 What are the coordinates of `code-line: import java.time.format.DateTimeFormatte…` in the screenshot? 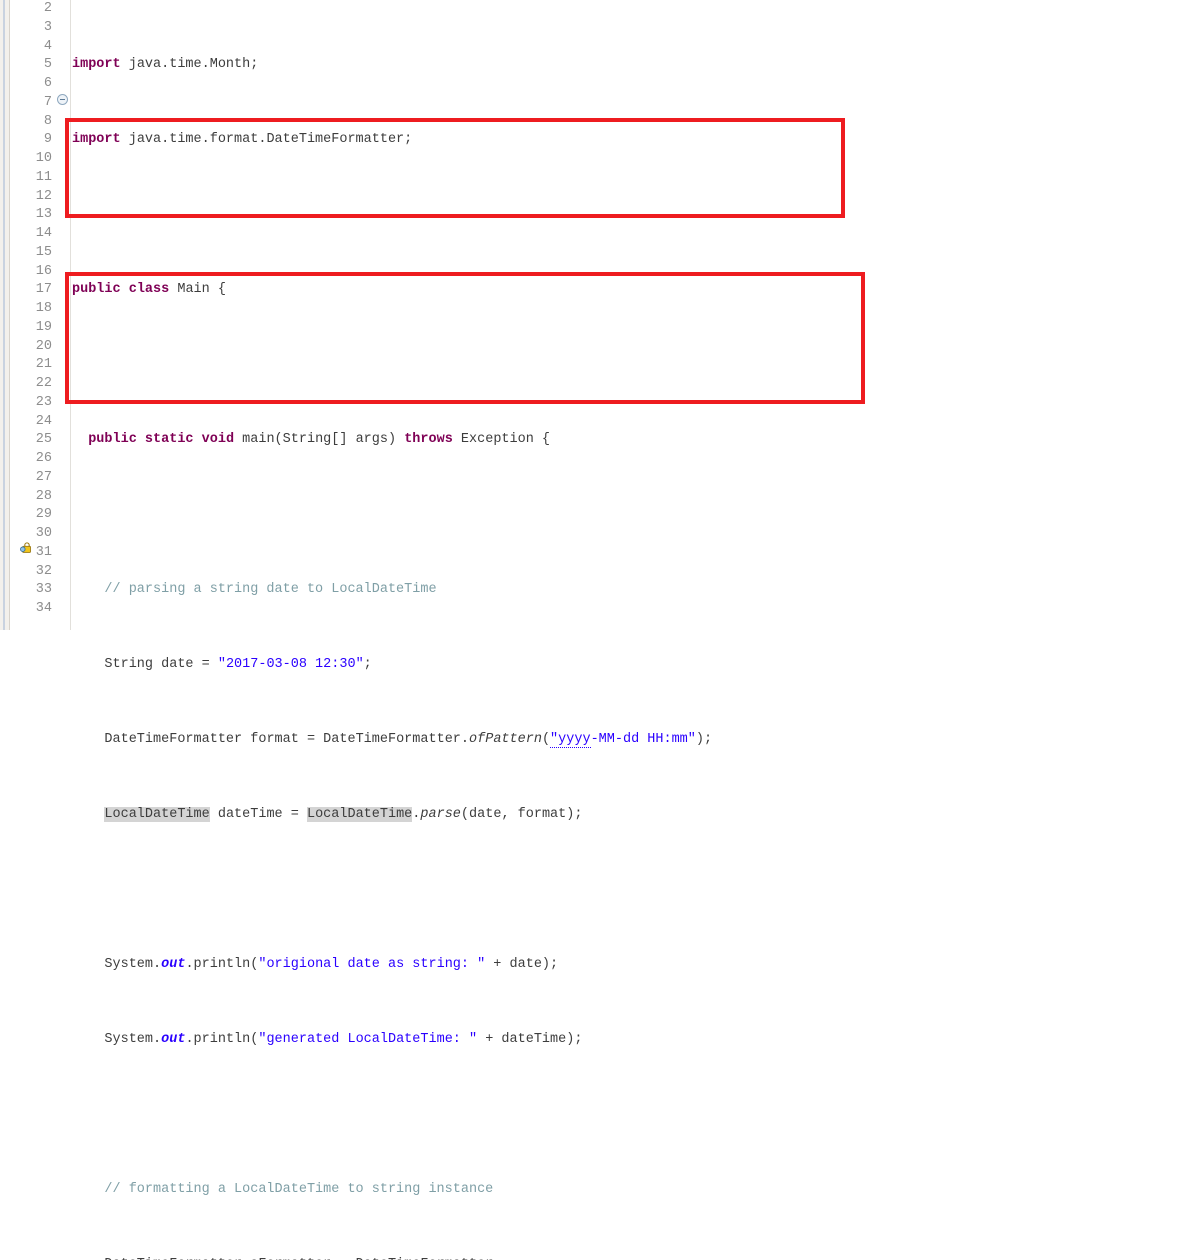 It's located at (635, 140).